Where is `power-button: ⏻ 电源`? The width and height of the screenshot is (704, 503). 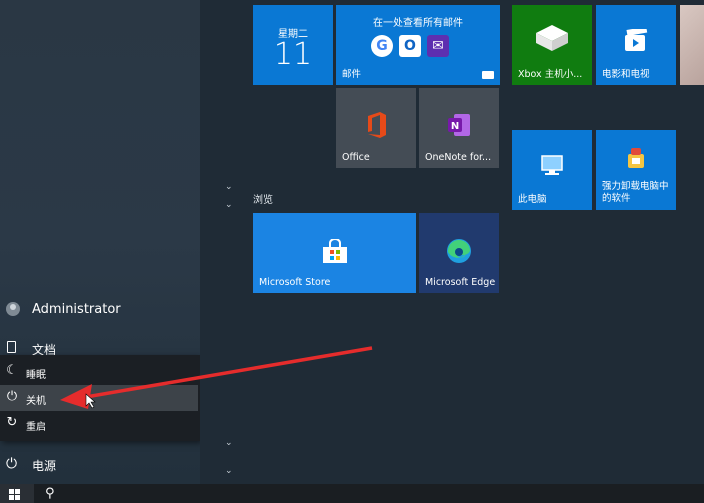 power-button: ⏻ 电源 is located at coordinates (100, 464).